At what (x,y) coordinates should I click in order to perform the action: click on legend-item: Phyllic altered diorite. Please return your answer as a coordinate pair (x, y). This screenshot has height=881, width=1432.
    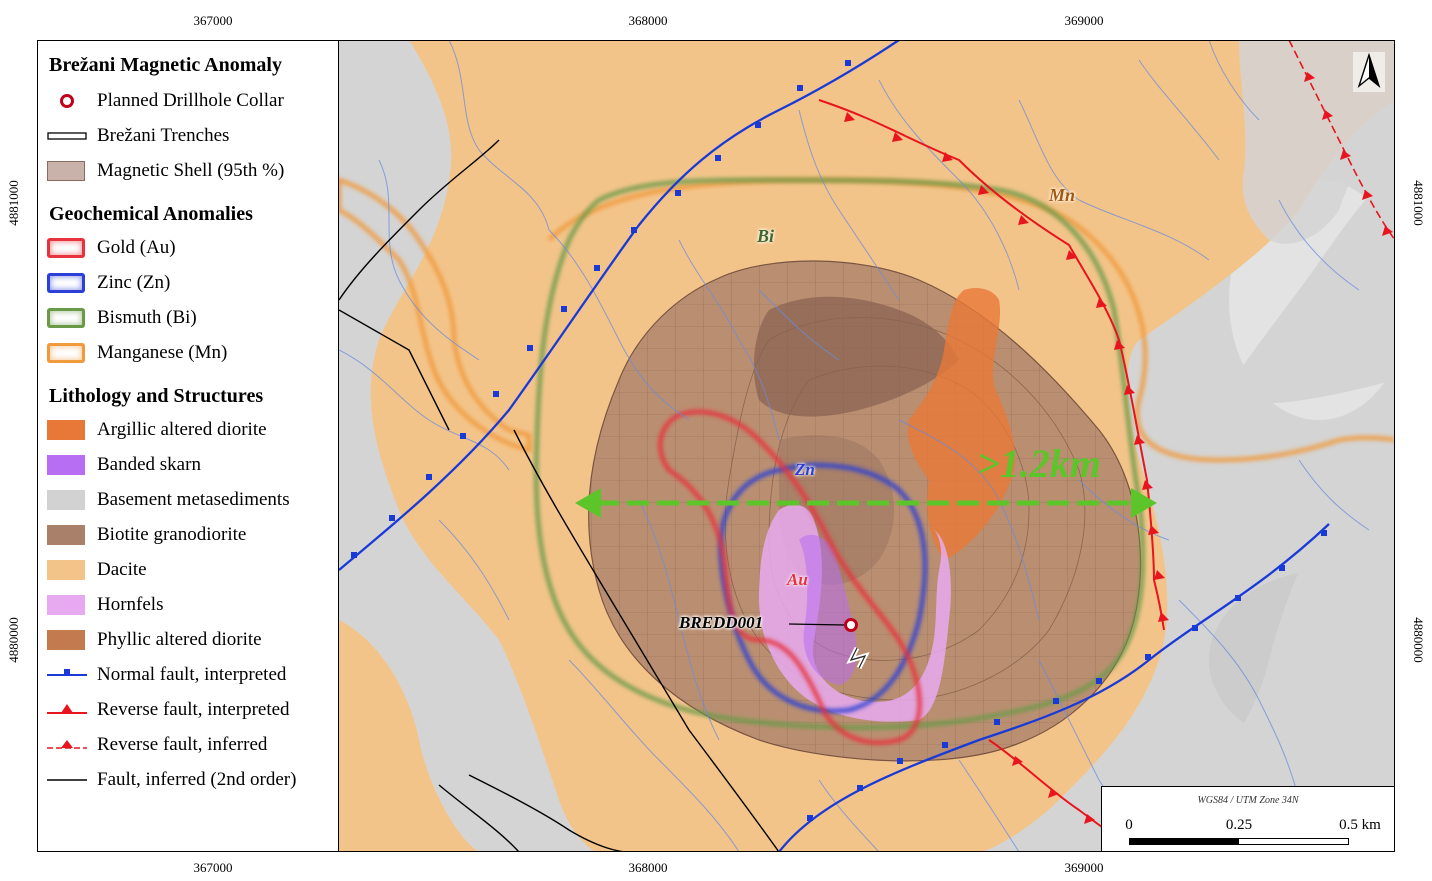
    Looking at the image, I should click on (192, 639).